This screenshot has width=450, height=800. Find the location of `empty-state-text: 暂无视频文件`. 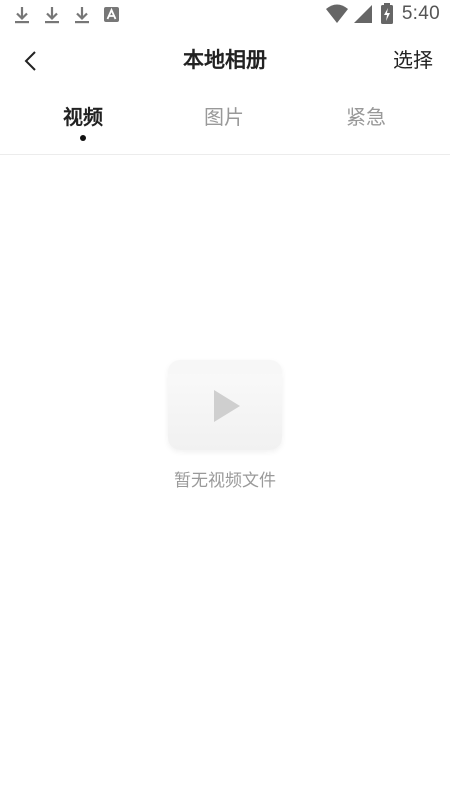

empty-state-text: 暂无视频文件 is located at coordinates (225, 481).